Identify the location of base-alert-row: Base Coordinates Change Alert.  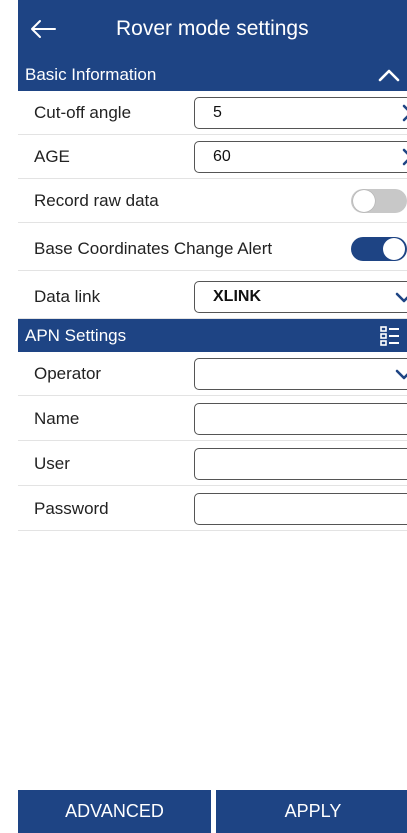
(212, 249).